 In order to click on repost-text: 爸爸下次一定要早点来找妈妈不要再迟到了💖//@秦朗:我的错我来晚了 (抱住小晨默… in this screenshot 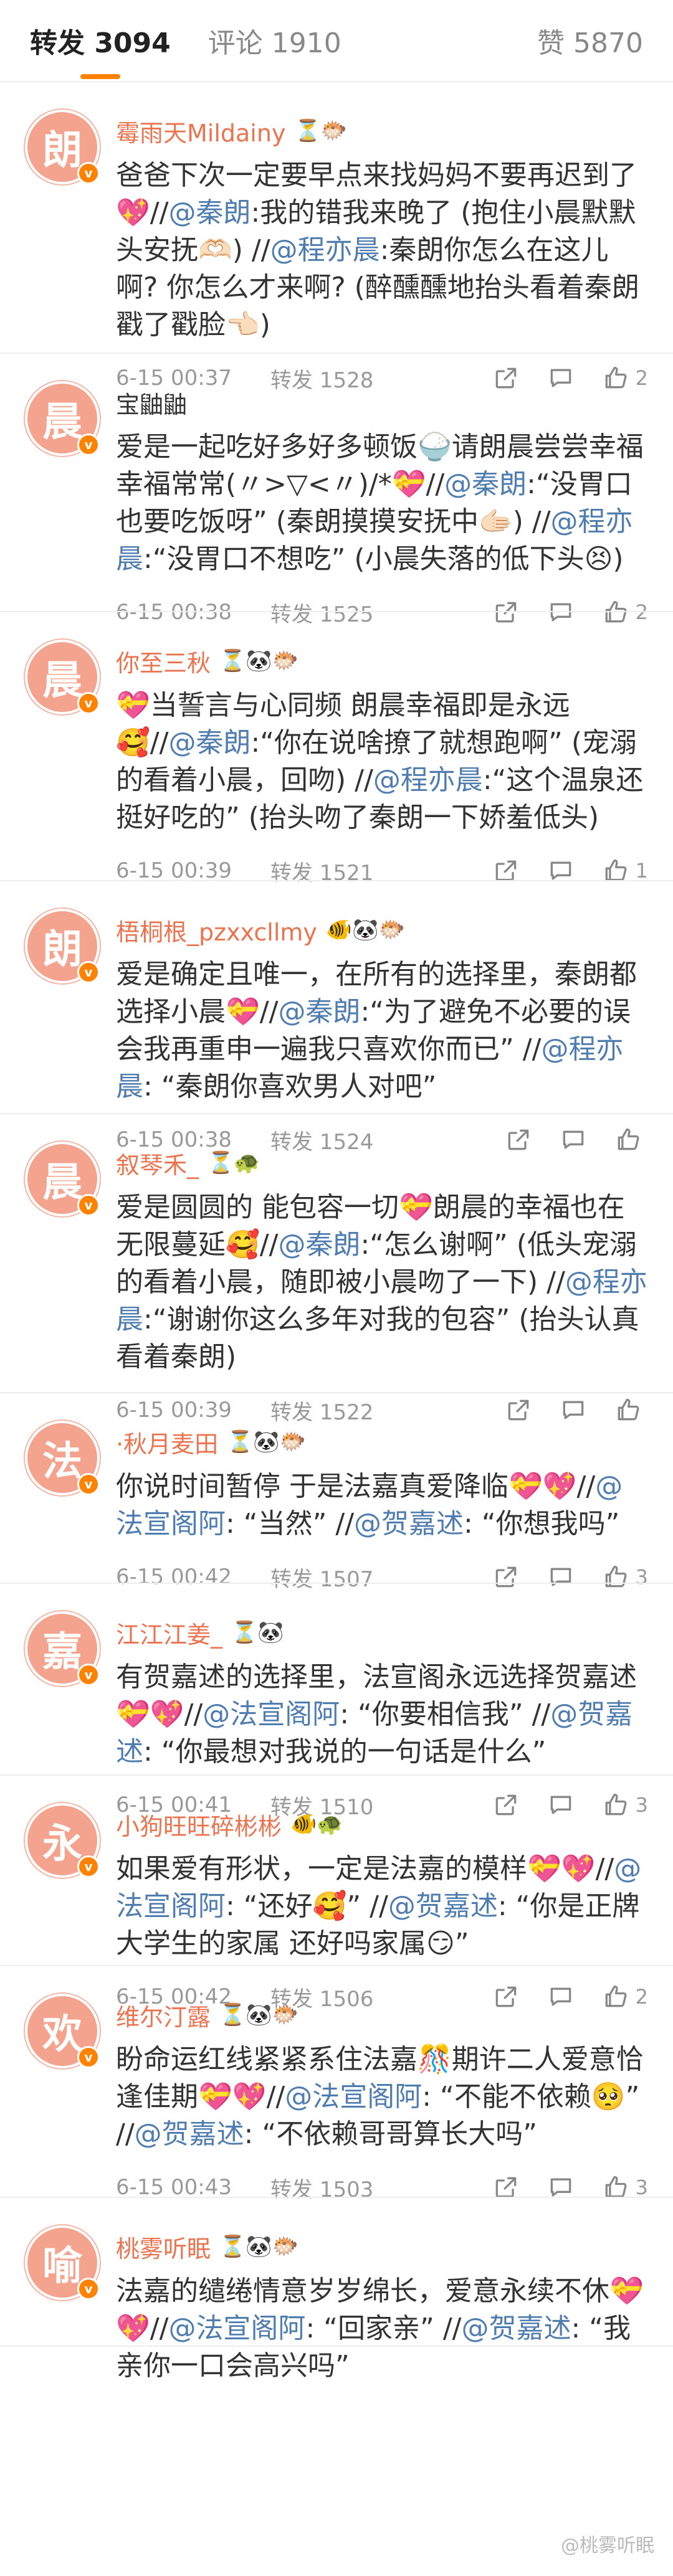, I will do `click(382, 251)`.